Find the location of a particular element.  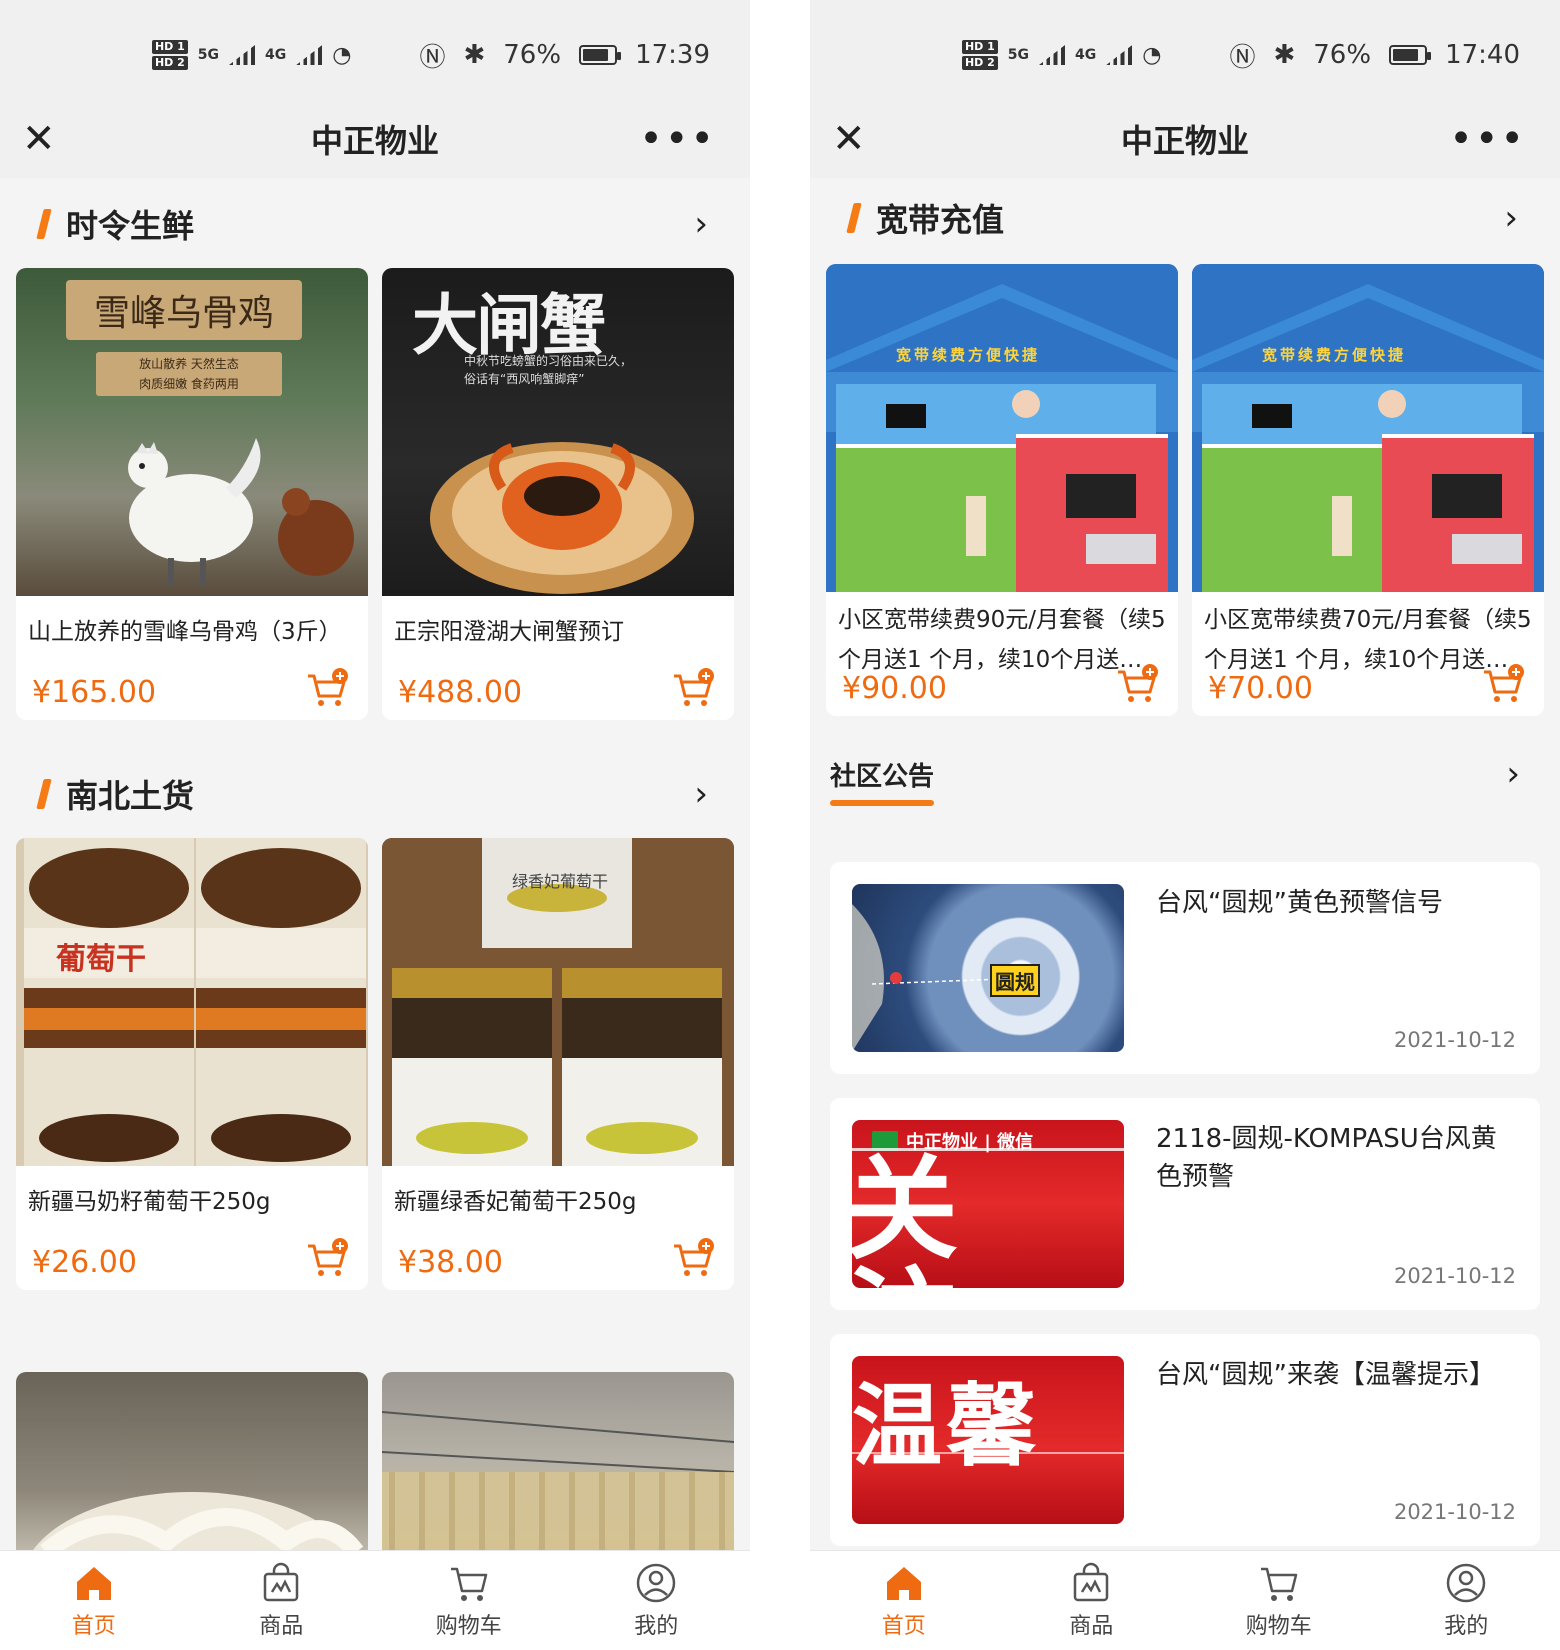

battery-percent: 76% is located at coordinates (1342, 55).